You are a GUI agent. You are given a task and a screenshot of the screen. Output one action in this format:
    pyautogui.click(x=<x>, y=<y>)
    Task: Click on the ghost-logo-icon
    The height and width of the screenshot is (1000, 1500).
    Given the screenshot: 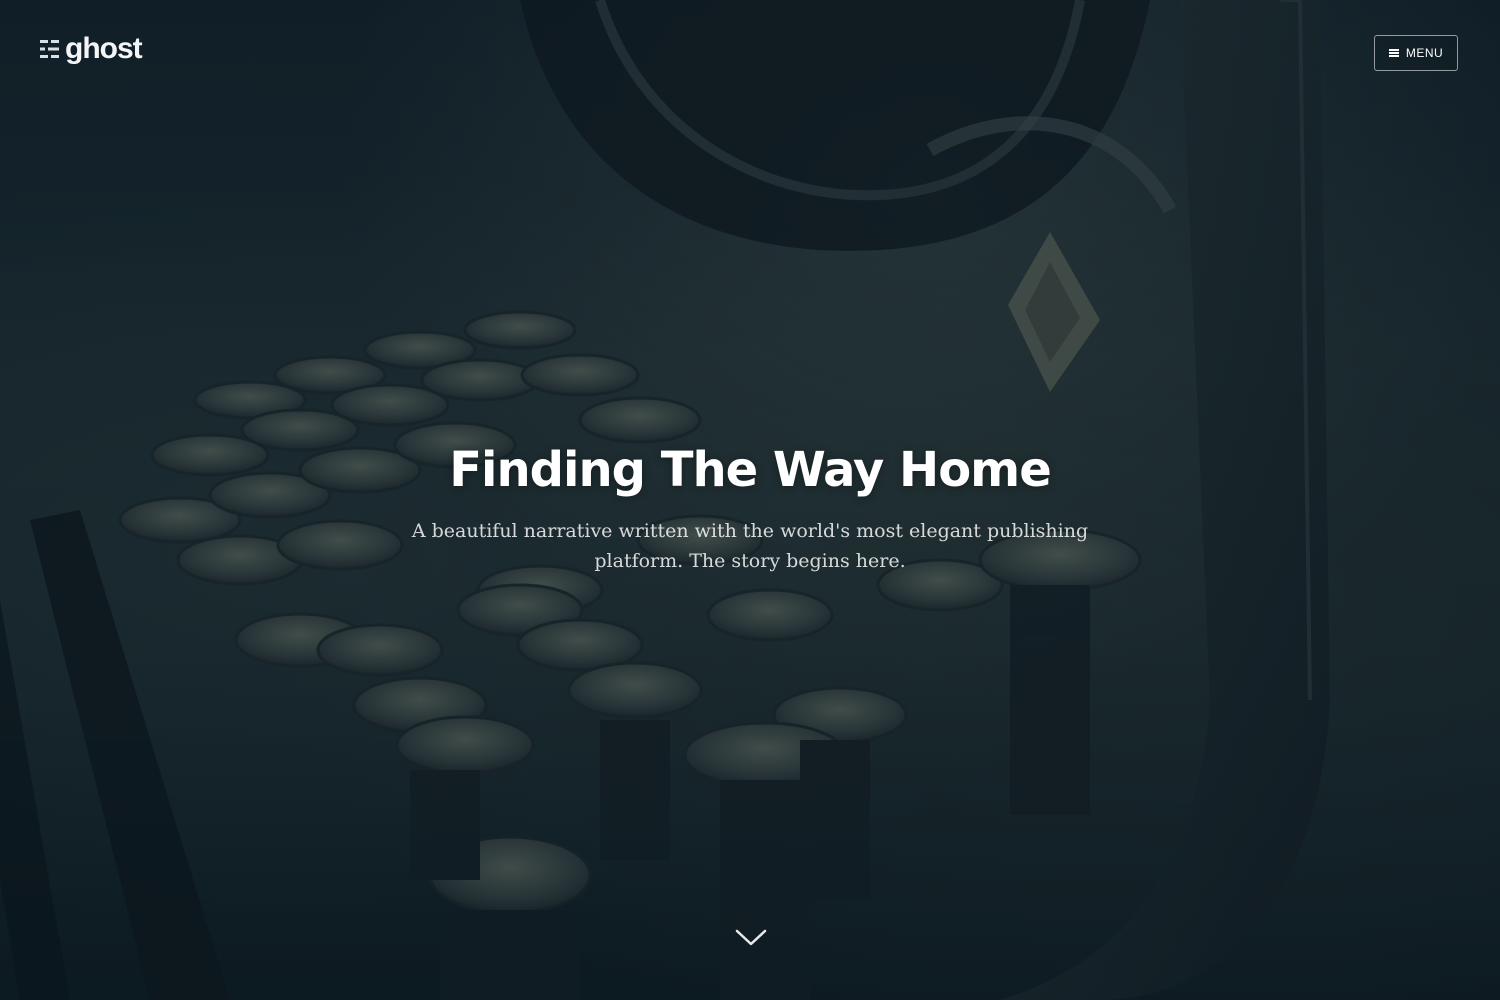 What is the action you would take?
    pyautogui.click(x=49, y=49)
    